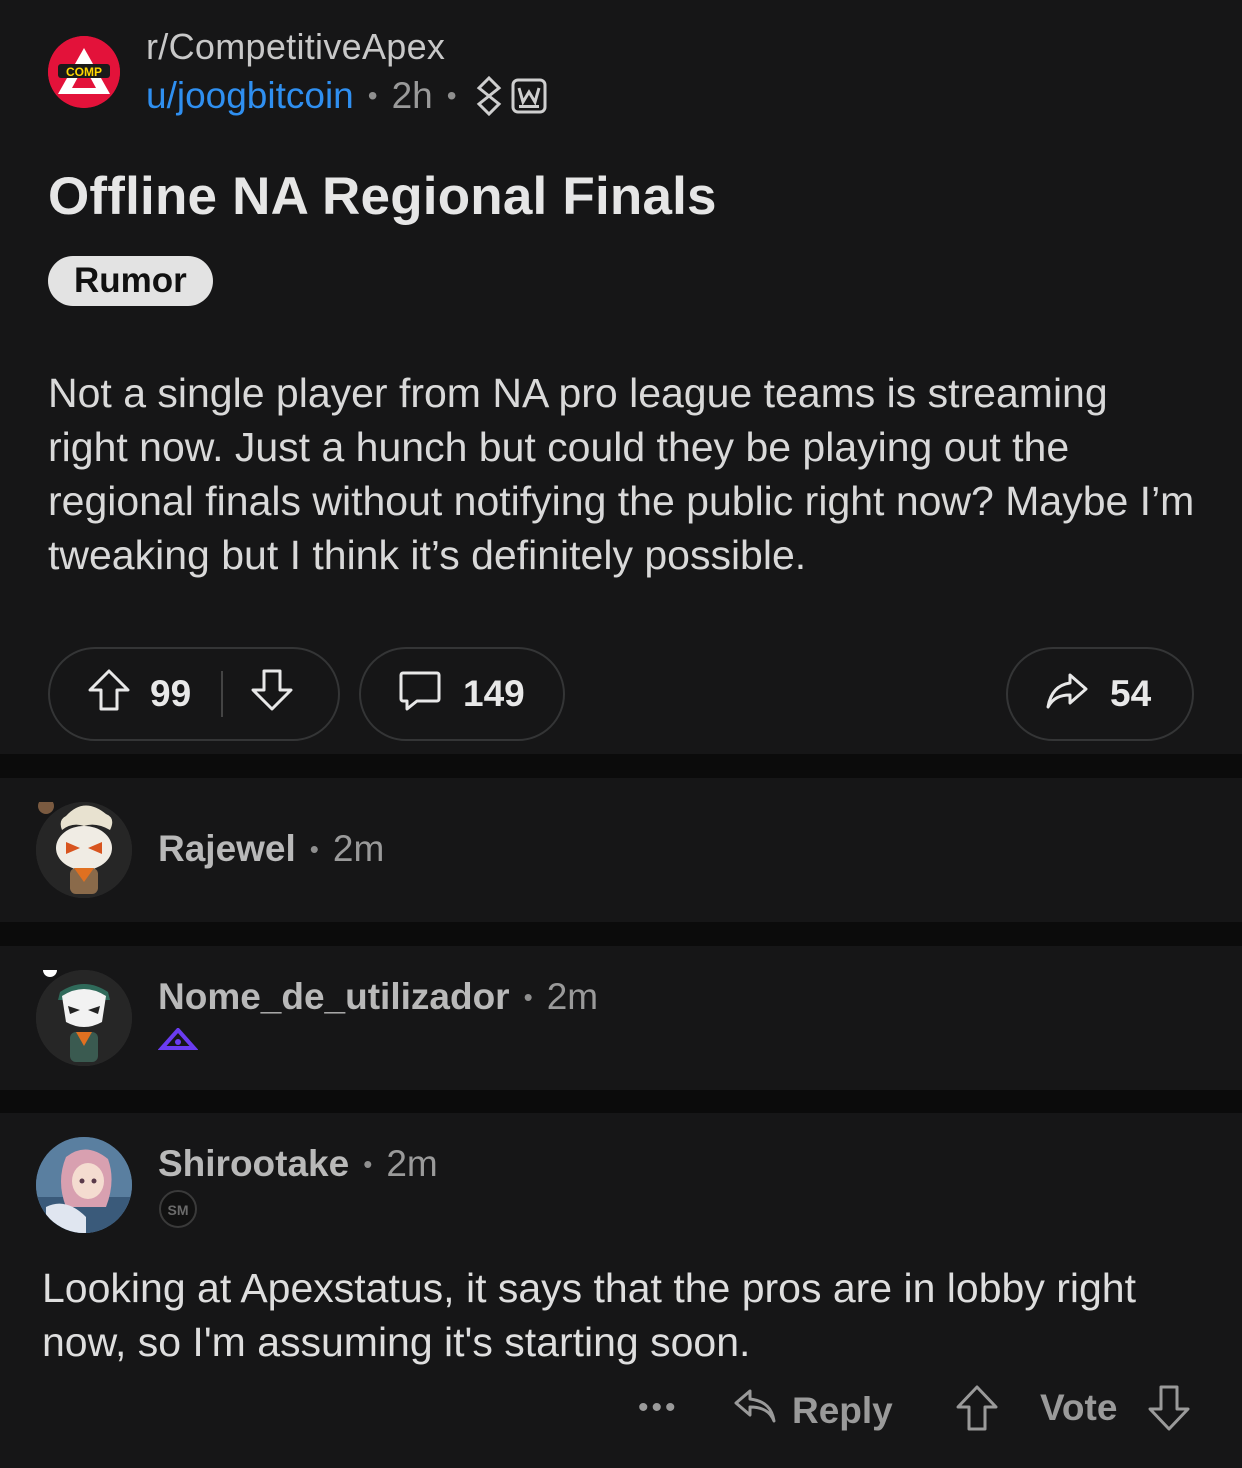 This screenshot has width=1242, height=1468. Describe the element at coordinates (334, 997) in the screenshot. I see `comment-author: Nome_de_utilizador` at that location.